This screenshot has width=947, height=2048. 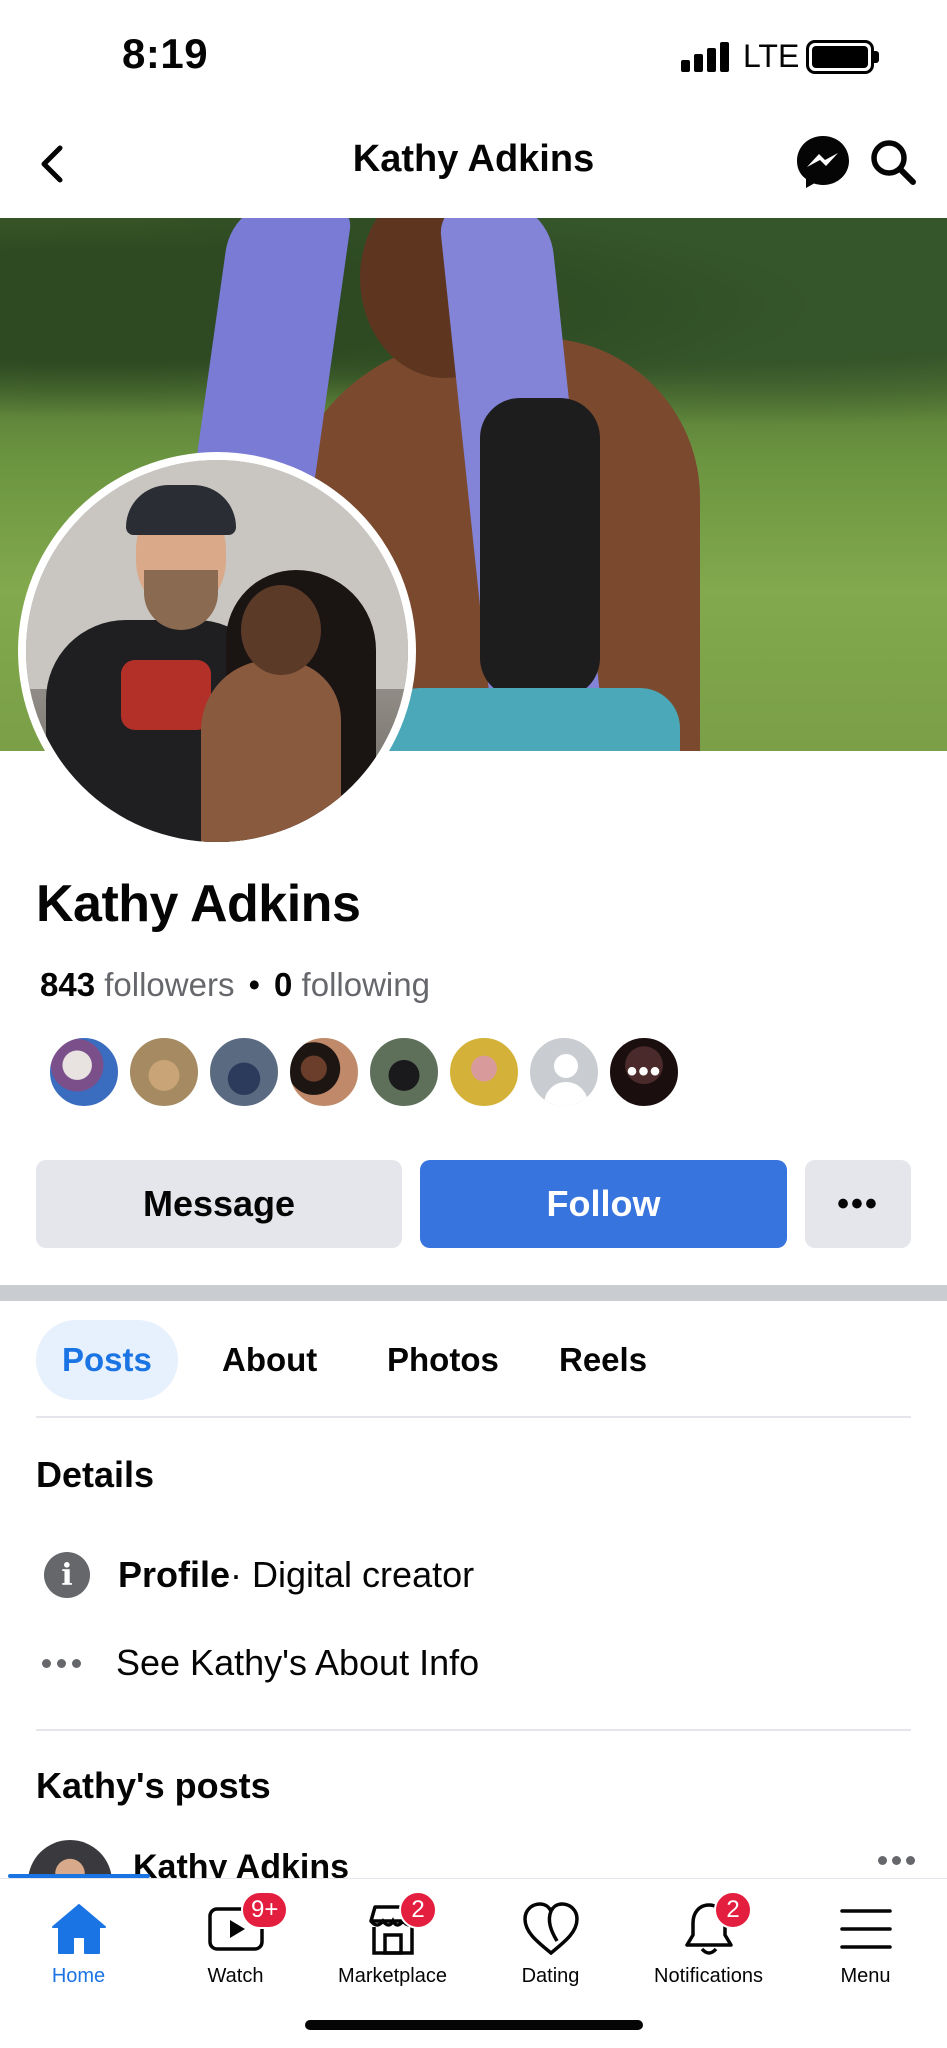 What do you see at coordinates (866, 1929) in the screenshot?
I see `menu-icon` at bounding box center [866, 1929].